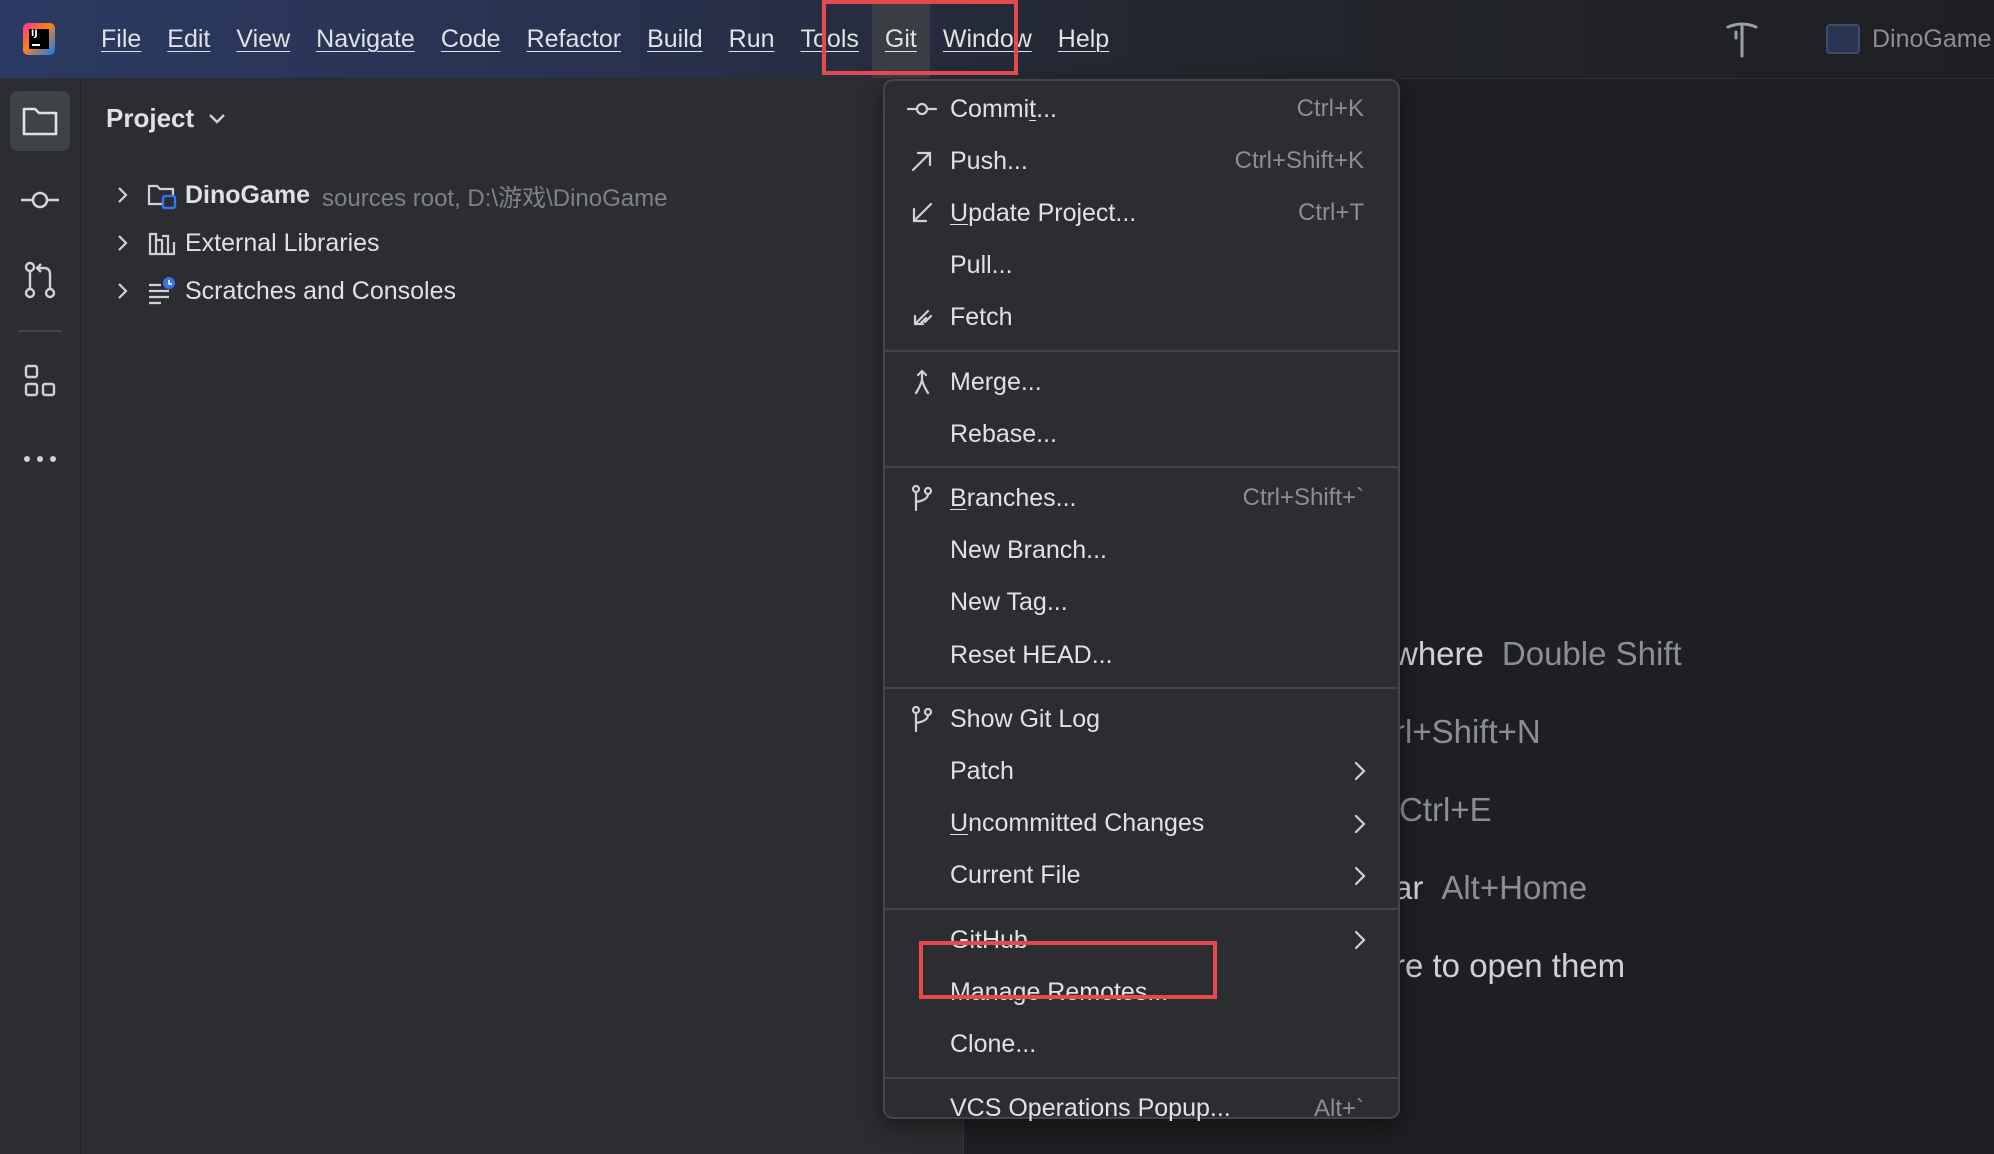 Image resolution: width=1994 pixels, height=1154 pixels. I want to click on intellij-logo-text: IJ, so click(39, 39).